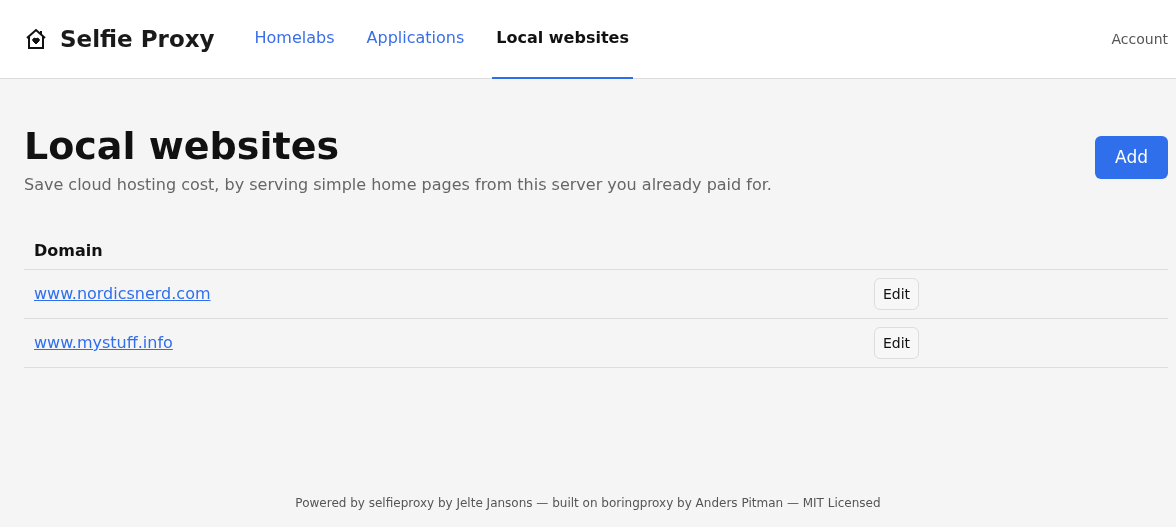  I want to click on page-subtitle: Save cloud hosting cost, by serving simple home pages from this server you already paid for., so click(398, 185).